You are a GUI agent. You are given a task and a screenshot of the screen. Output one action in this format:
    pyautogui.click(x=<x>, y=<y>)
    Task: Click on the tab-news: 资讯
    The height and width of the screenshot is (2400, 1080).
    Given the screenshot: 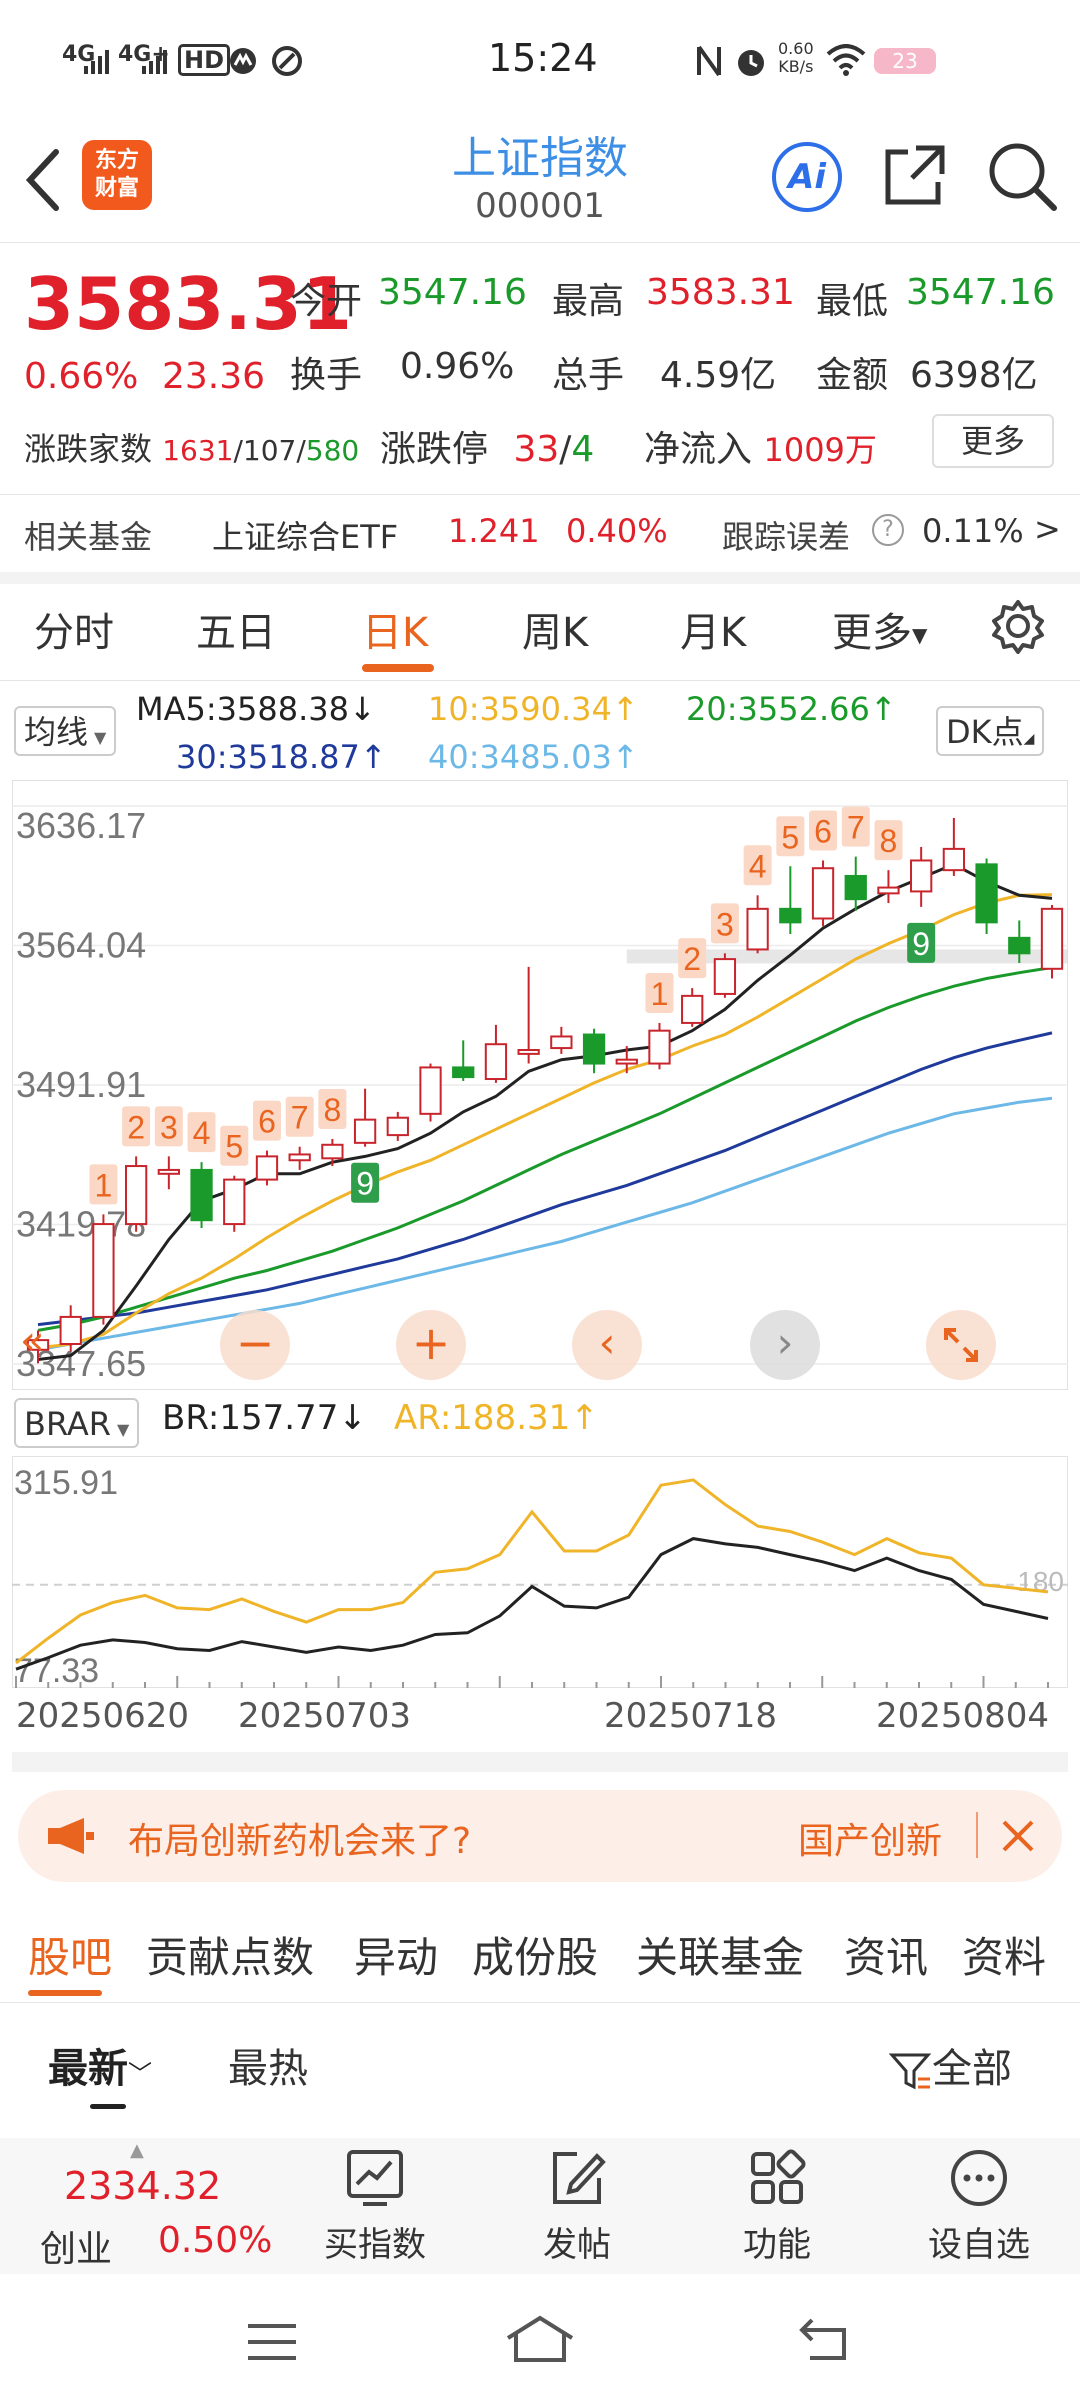 What is the action you would take?
    pyautogui.click(x=886, y=1954)
    